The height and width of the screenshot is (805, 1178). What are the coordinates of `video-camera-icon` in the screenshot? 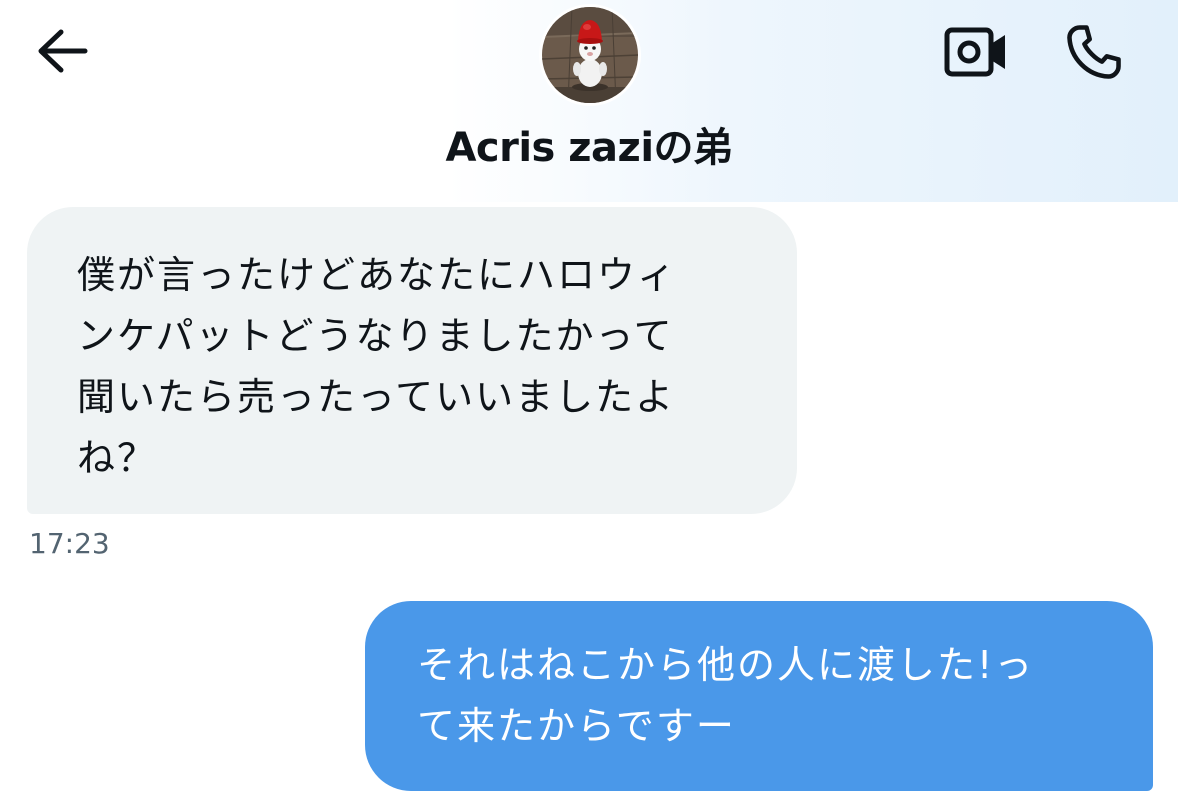 It's located at (974, 52).